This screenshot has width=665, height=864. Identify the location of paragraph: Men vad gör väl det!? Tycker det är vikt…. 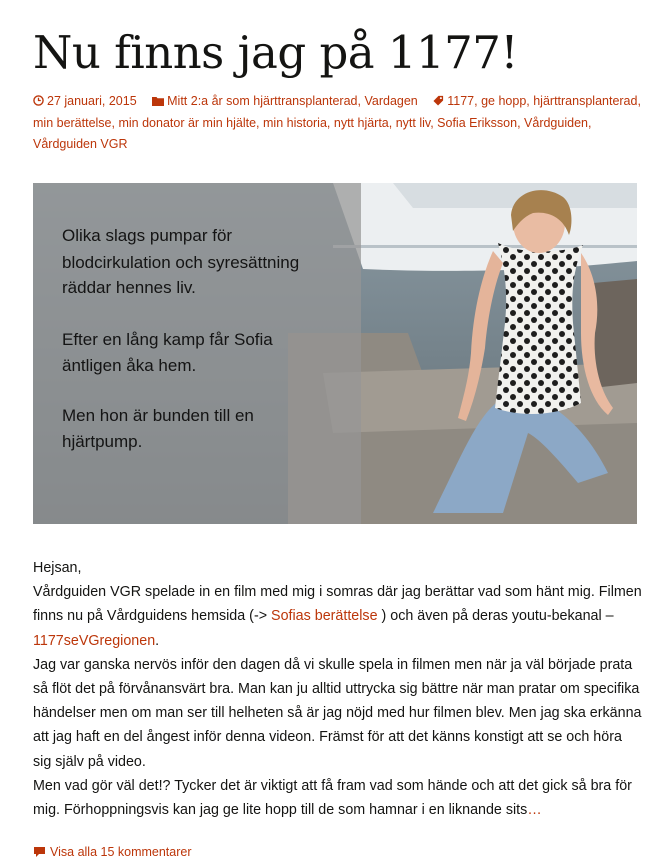
(338, 798).